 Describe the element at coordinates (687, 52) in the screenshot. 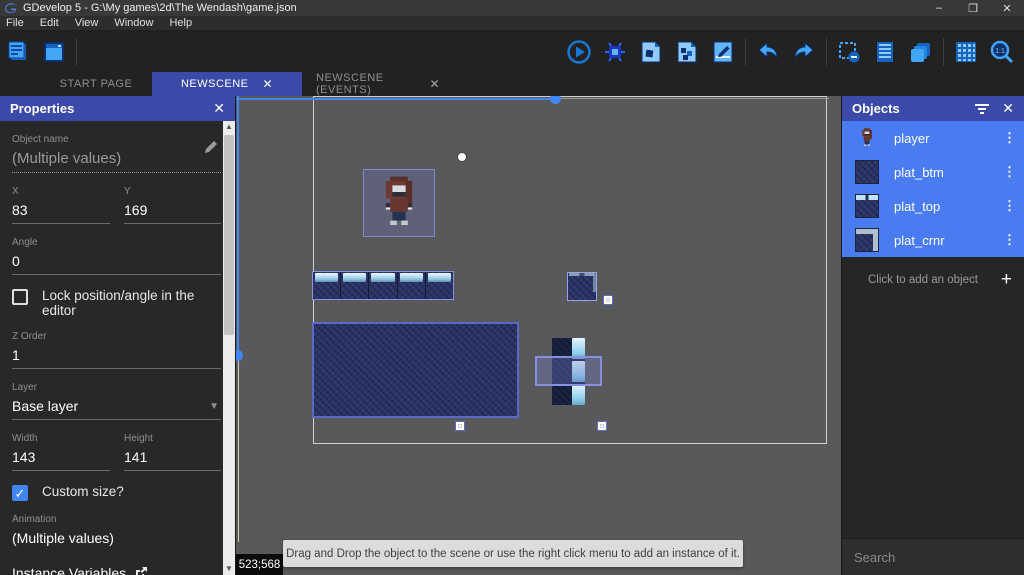

I see `object-groups-icon` at that location.